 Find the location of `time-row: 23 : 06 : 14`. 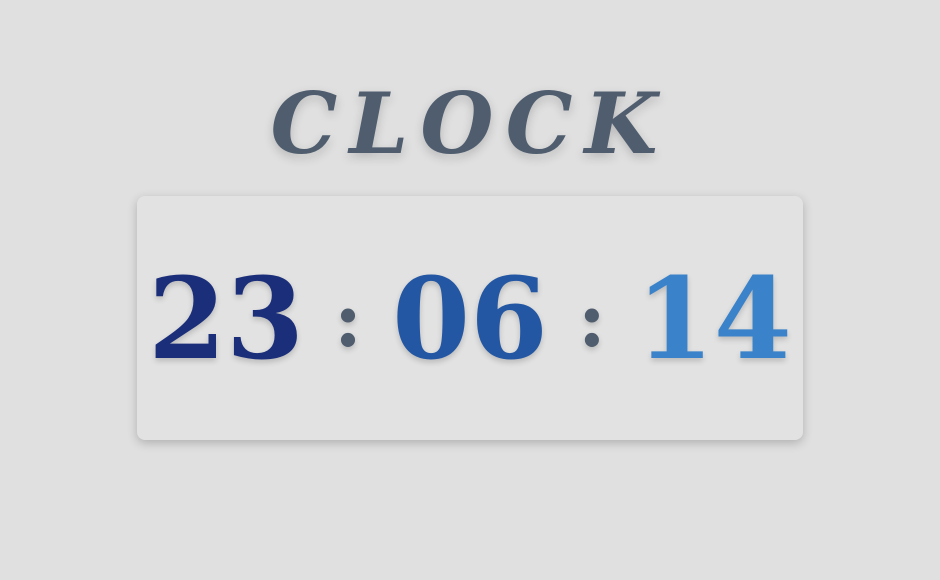

time-row: 23 : 06 : 14 is located at coordinates (470, 320).